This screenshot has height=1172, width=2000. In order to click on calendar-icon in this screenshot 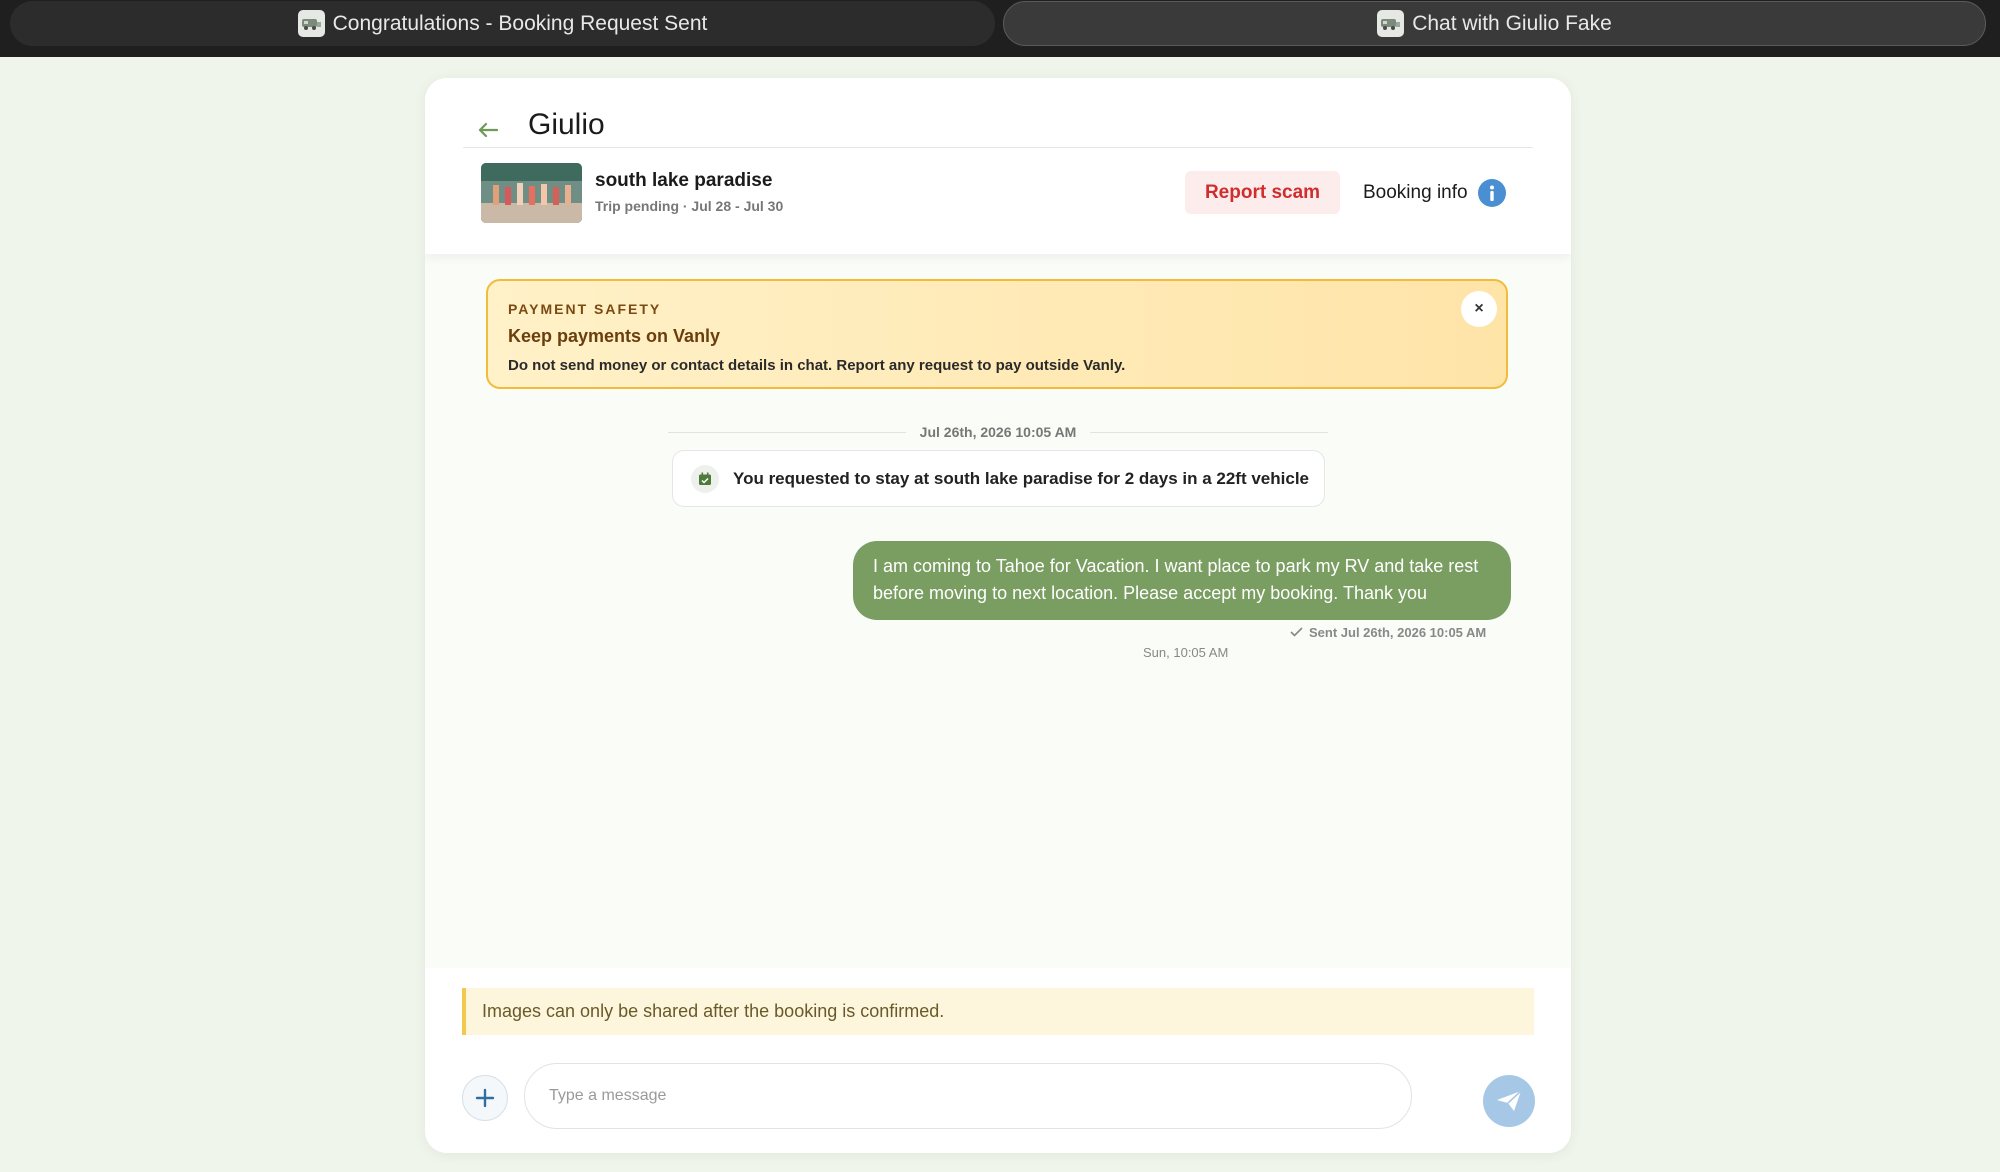, I will do `click(705, 478)`.